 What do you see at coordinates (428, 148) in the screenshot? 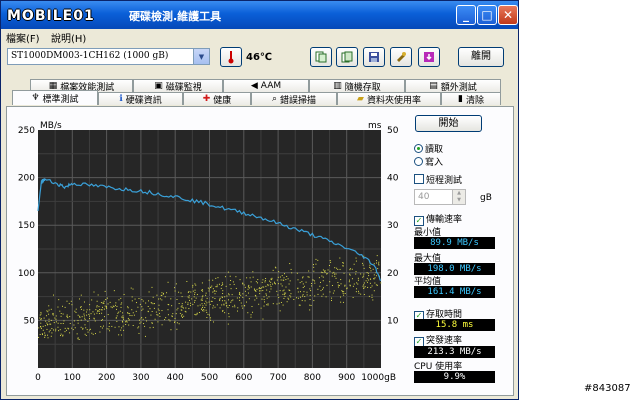
I see `read-radio: 讀取` at bounding box center [428, 148].